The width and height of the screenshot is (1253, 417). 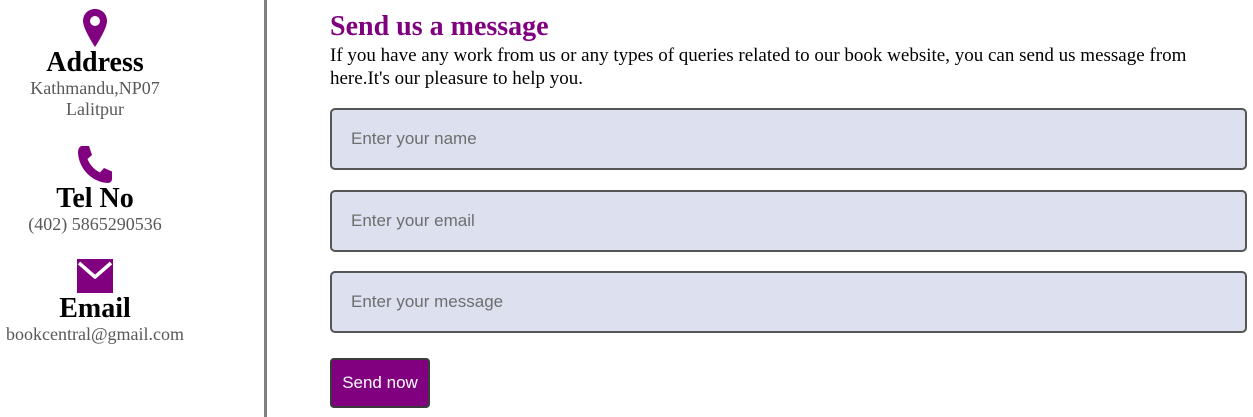 I want to click on email-address: bookcentral@gmail.com, so click(x=95, y=334).